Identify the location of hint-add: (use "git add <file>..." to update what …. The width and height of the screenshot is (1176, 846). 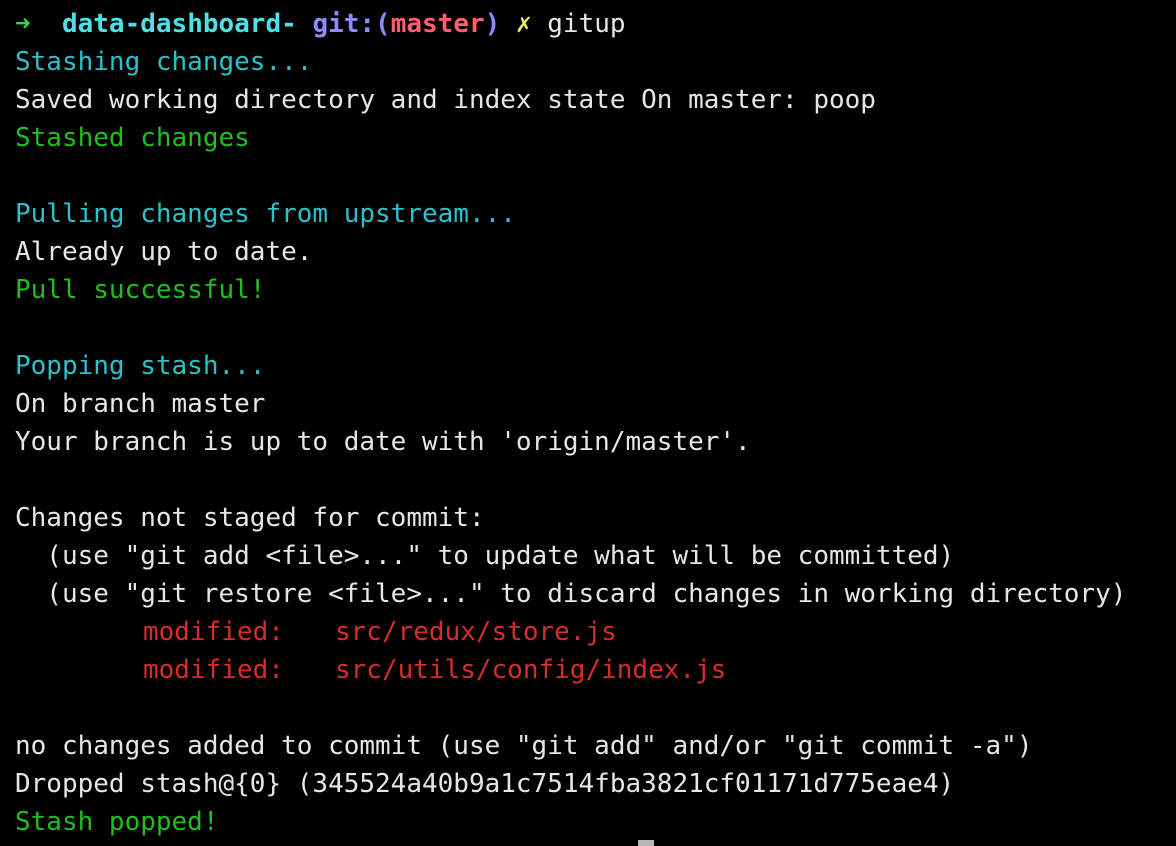
(485, 556).